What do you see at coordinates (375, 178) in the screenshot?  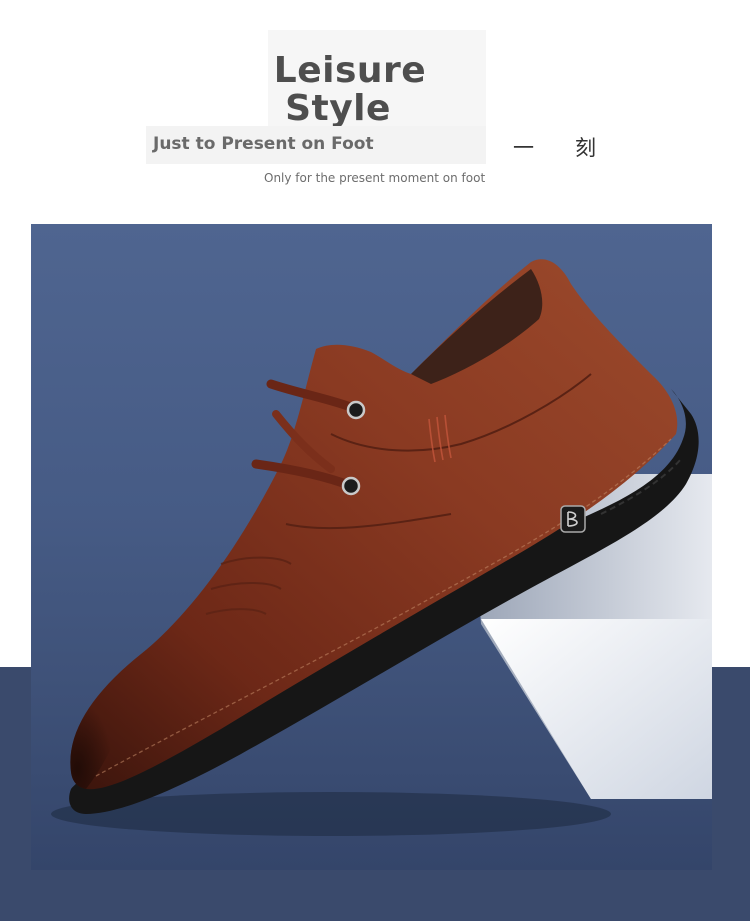 I see `tagline: Only for the present moment on foot` at bounding box center [375, 178].